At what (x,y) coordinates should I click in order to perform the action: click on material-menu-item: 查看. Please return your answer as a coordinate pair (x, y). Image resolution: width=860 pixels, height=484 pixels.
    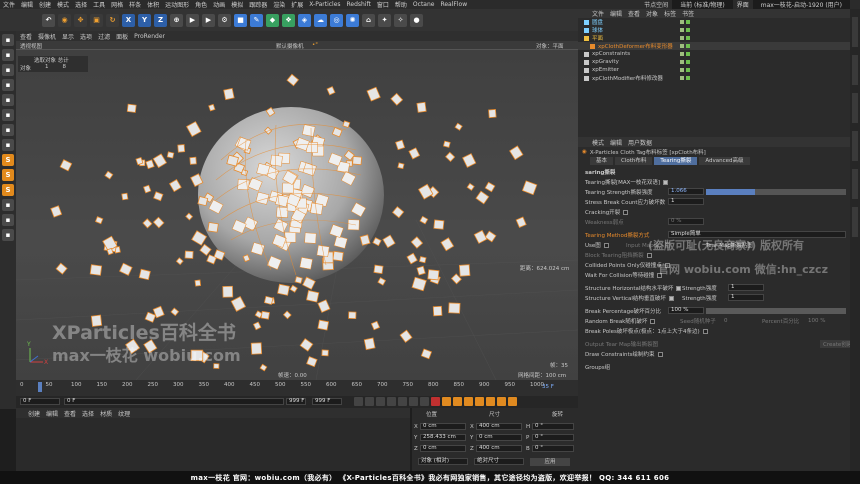
    Looking at the image, I should click on (70, 413).